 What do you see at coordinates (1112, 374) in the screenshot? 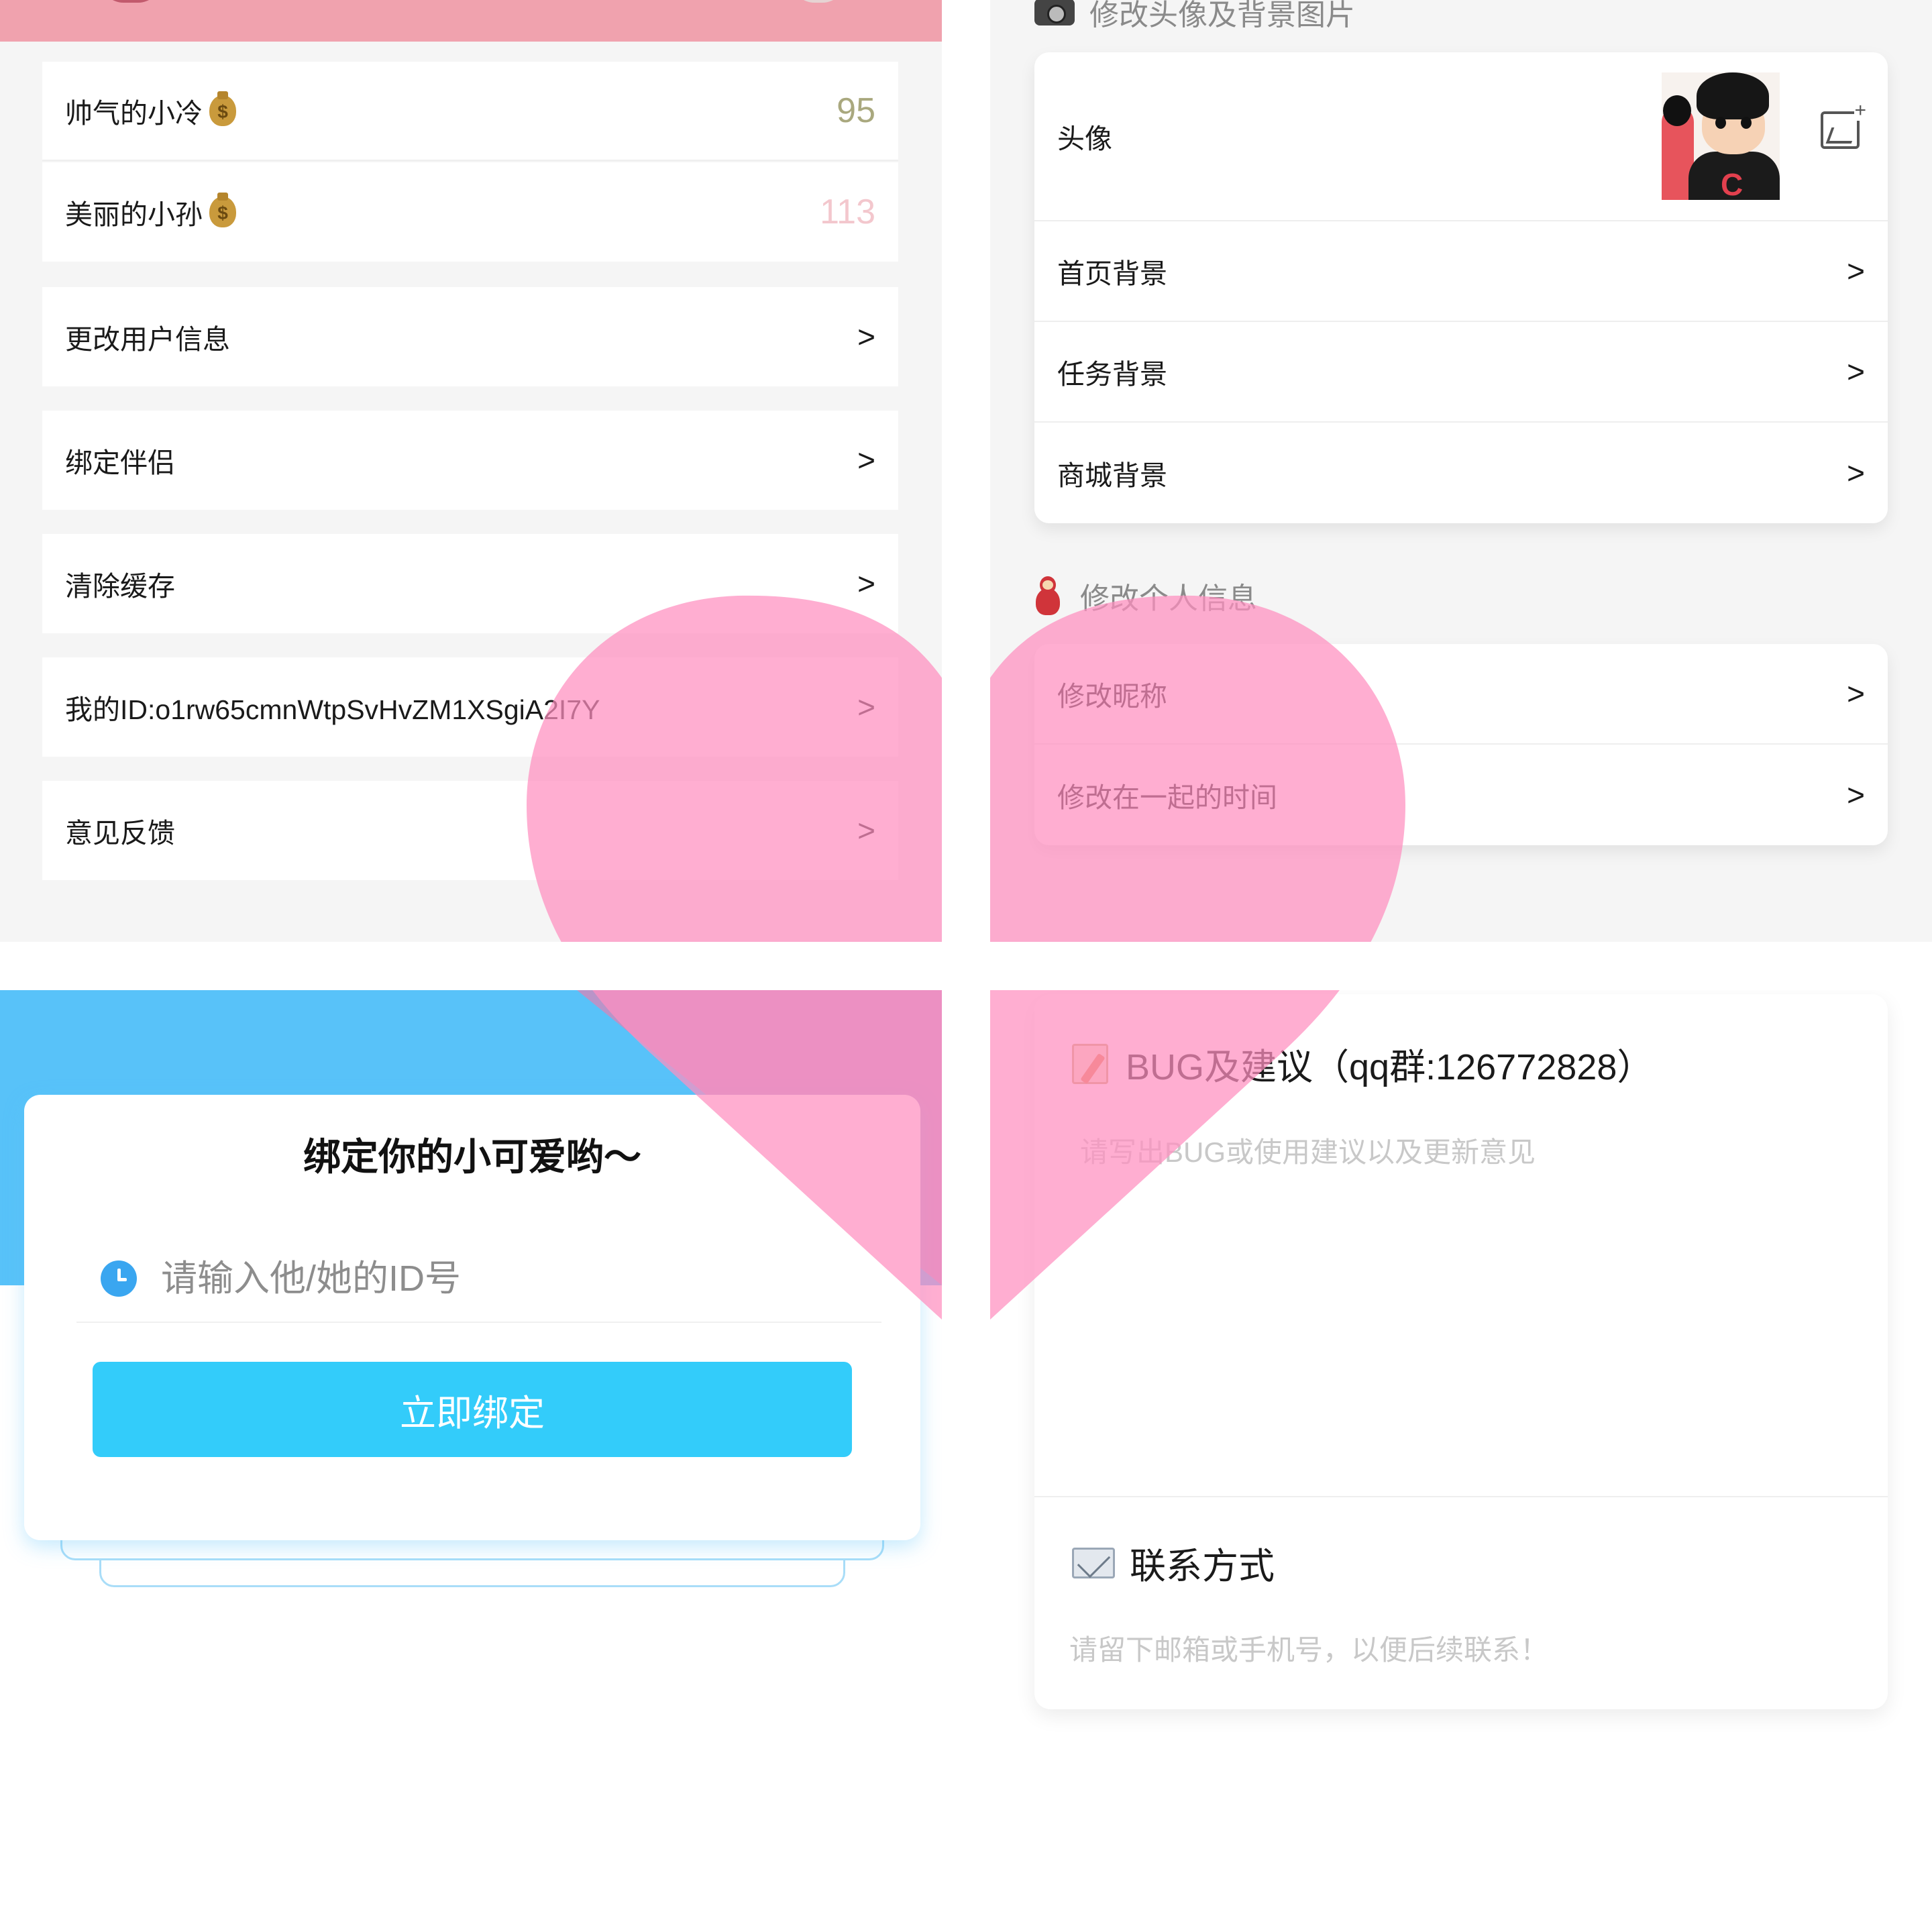
I see `row-label: 任务背景` at bounding box center [1112, 374].